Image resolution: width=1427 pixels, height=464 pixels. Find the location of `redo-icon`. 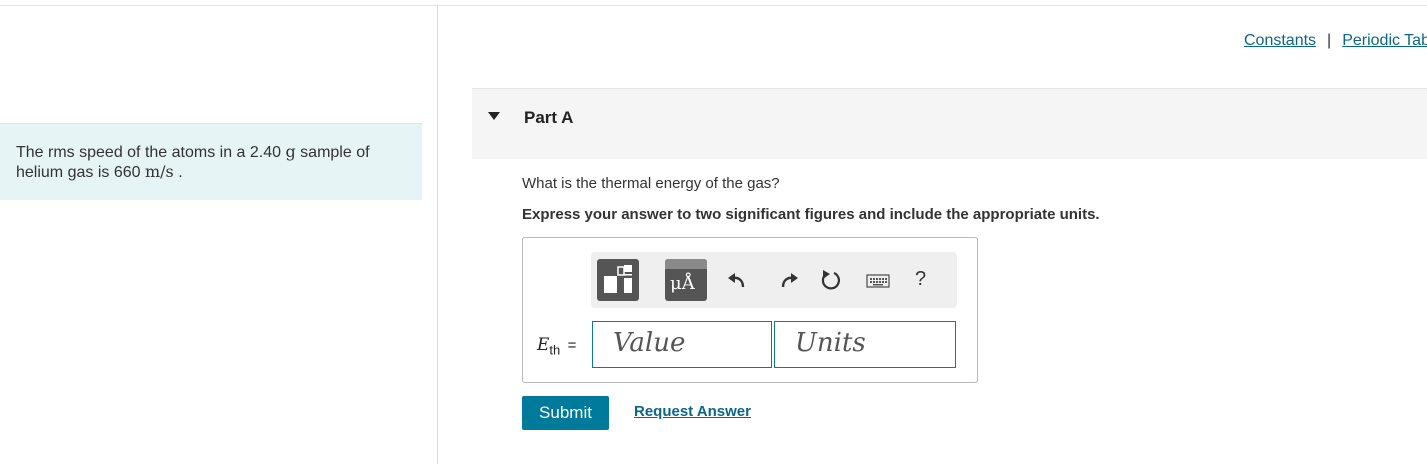

redo-icon is located at coordinates (789, 280).